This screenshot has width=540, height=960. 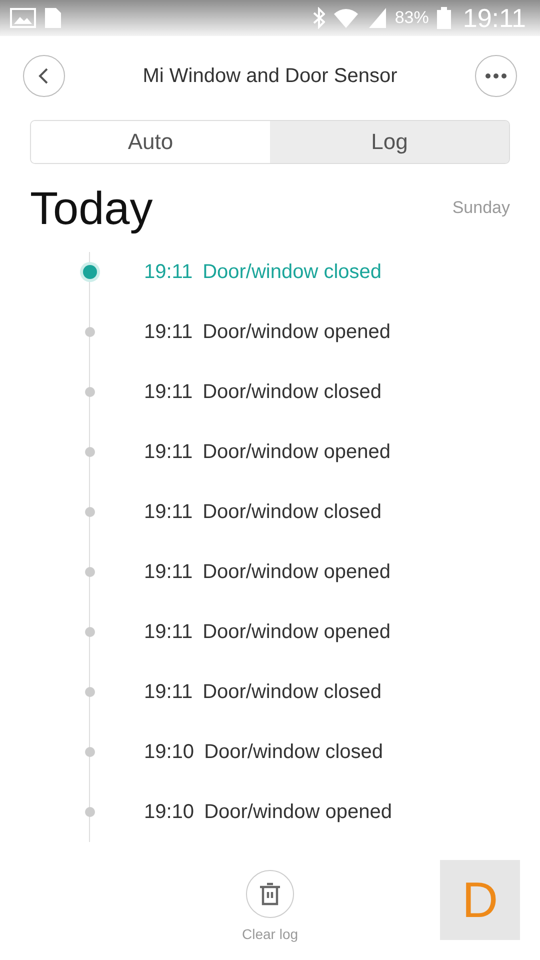 What do you see at coordinates (91, 208) in the screenshot?
I see `day-heading: Today` at bounding box center [91, 208].